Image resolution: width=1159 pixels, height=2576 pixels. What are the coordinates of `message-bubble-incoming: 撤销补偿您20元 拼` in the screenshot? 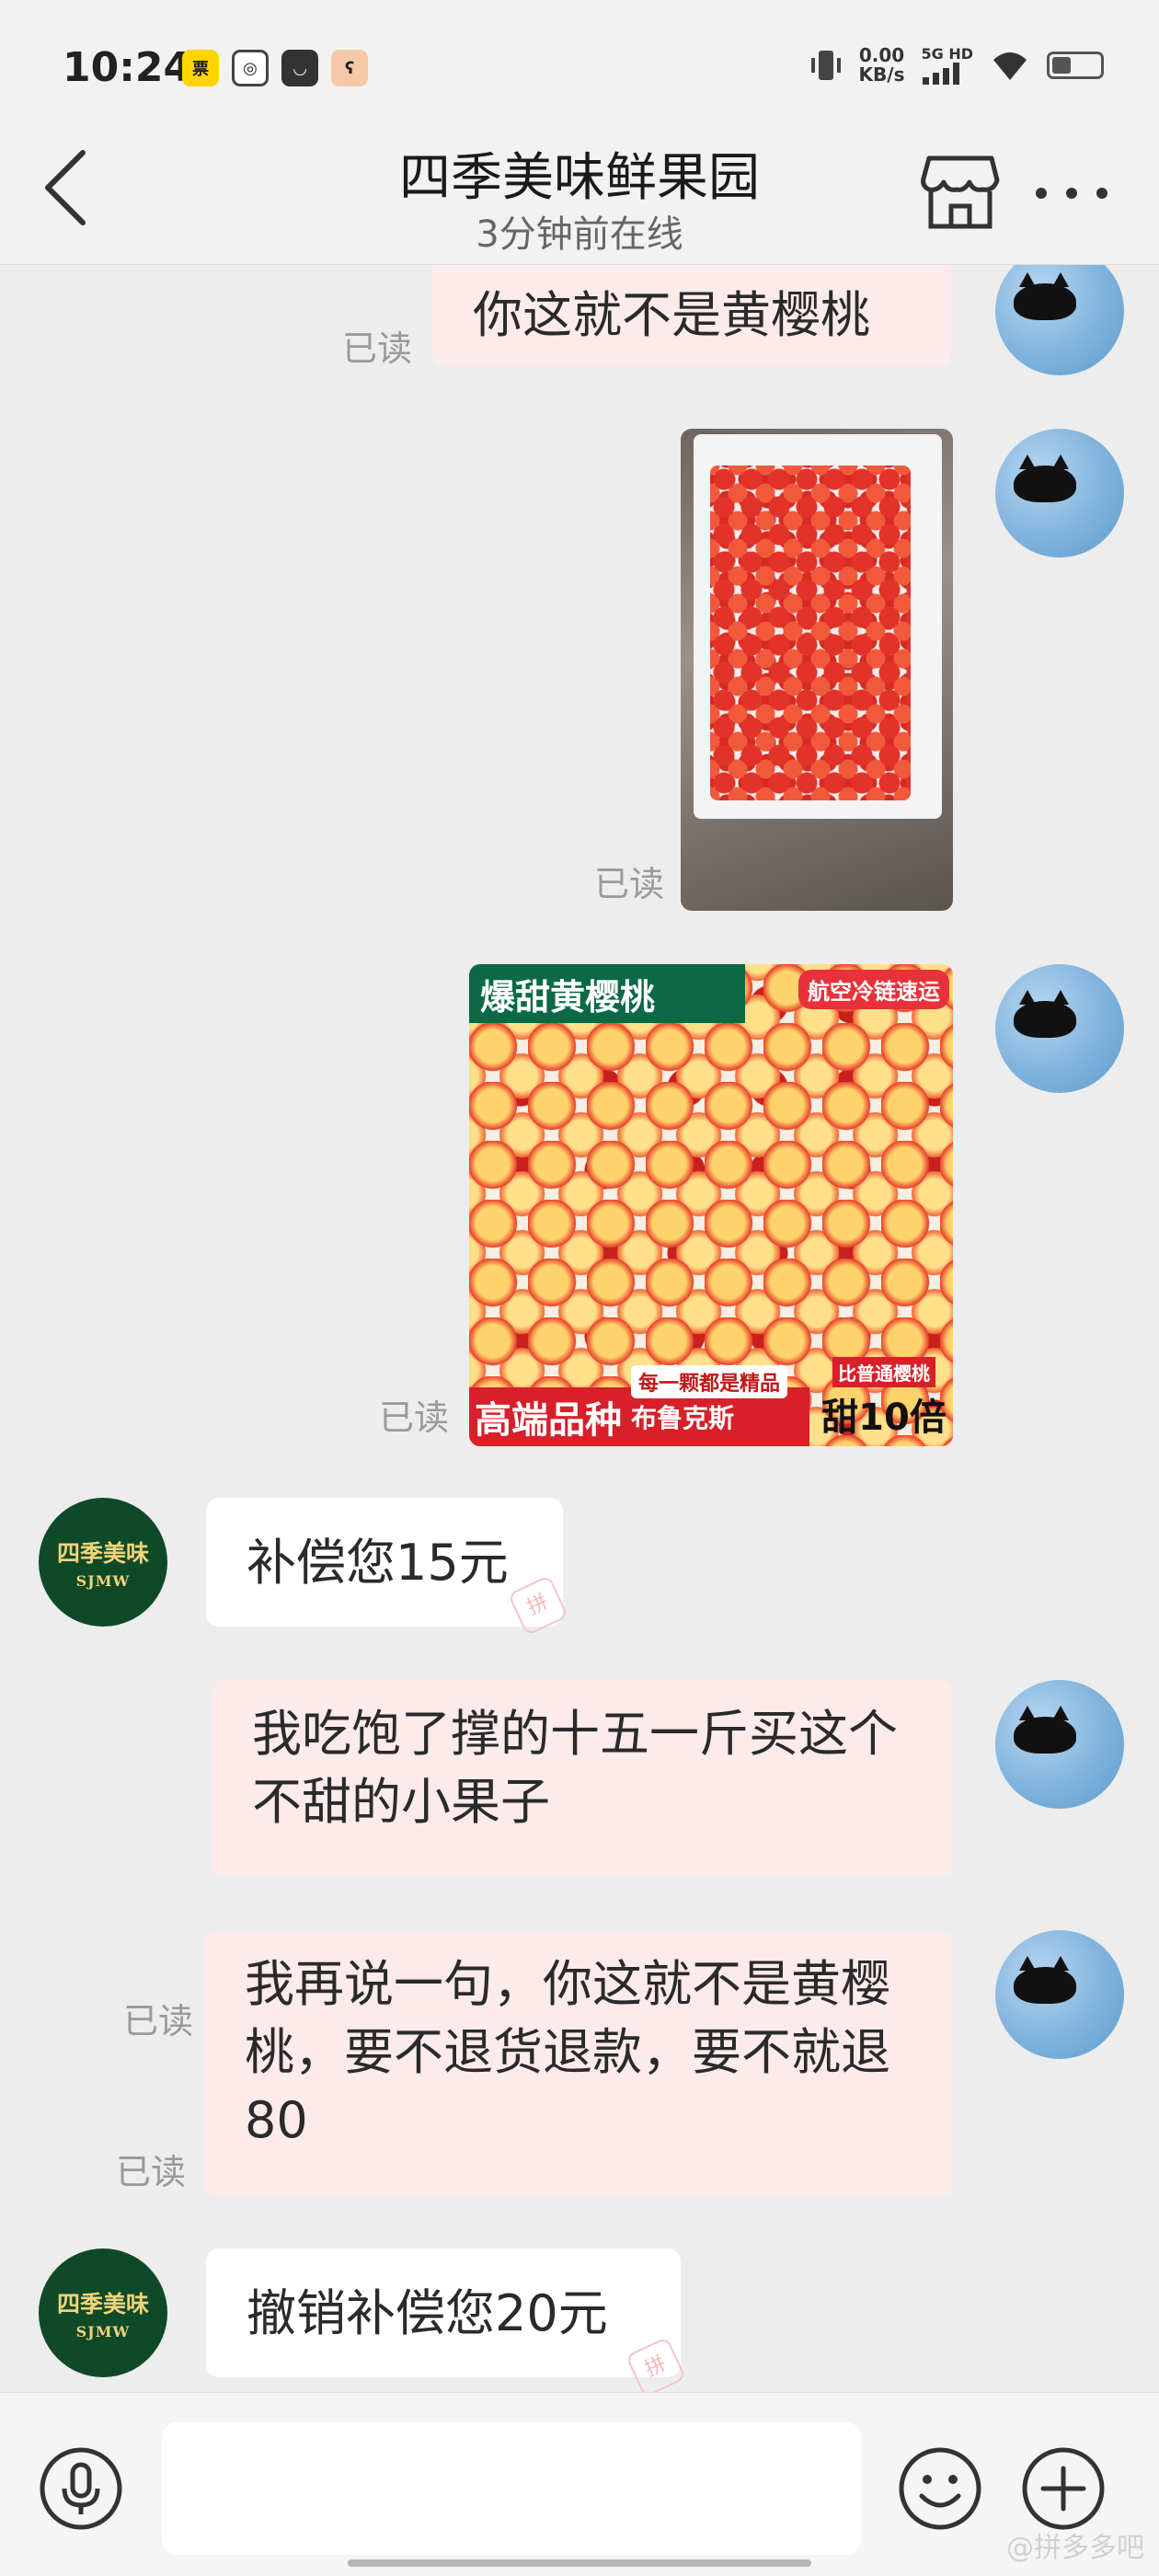 It's located at (446, 2320).